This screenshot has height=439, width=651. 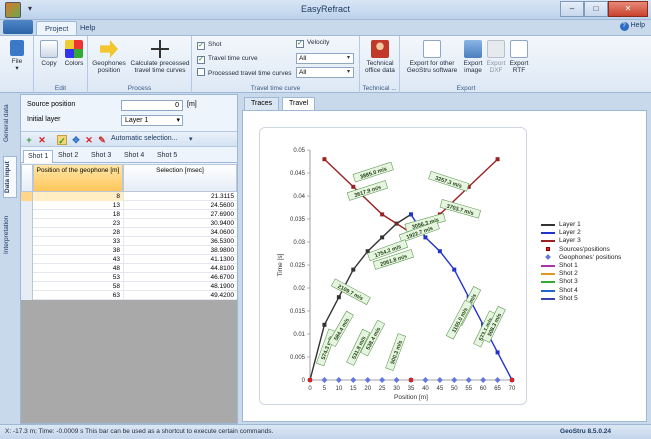 I want to click on selection-cell: 30.9400, so click(x=180, y=223).